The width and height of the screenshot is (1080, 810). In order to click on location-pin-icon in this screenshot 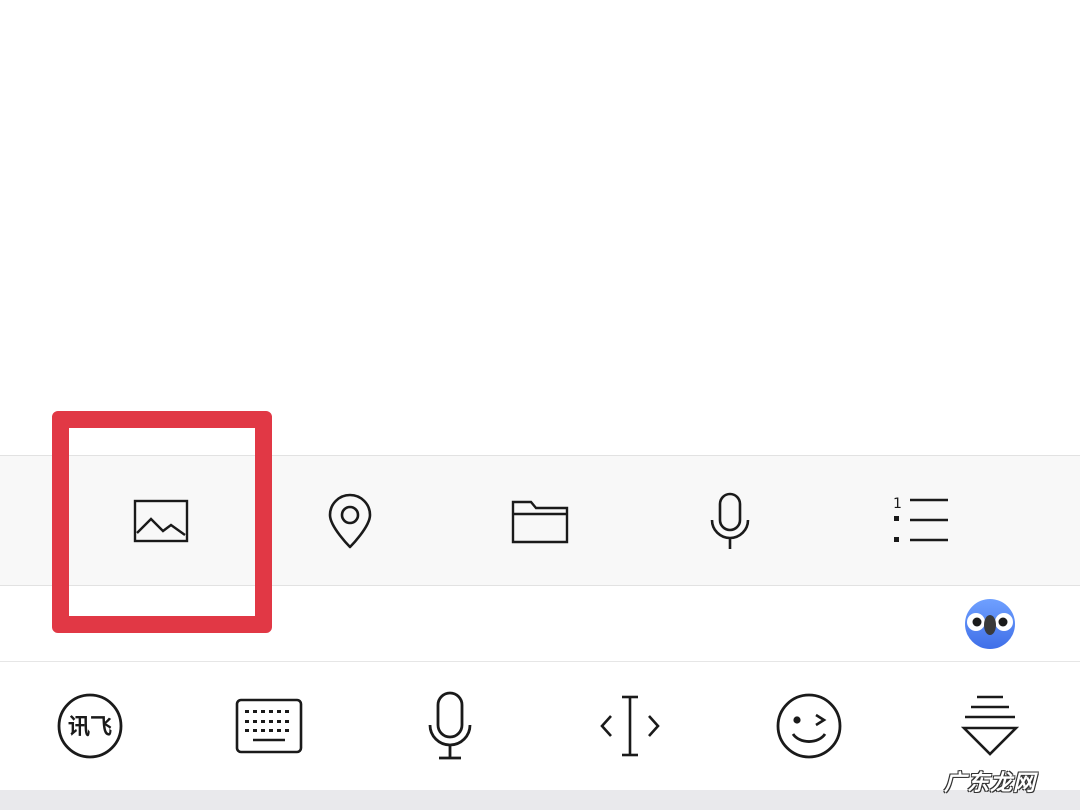, I will do `click(350, 520)`.